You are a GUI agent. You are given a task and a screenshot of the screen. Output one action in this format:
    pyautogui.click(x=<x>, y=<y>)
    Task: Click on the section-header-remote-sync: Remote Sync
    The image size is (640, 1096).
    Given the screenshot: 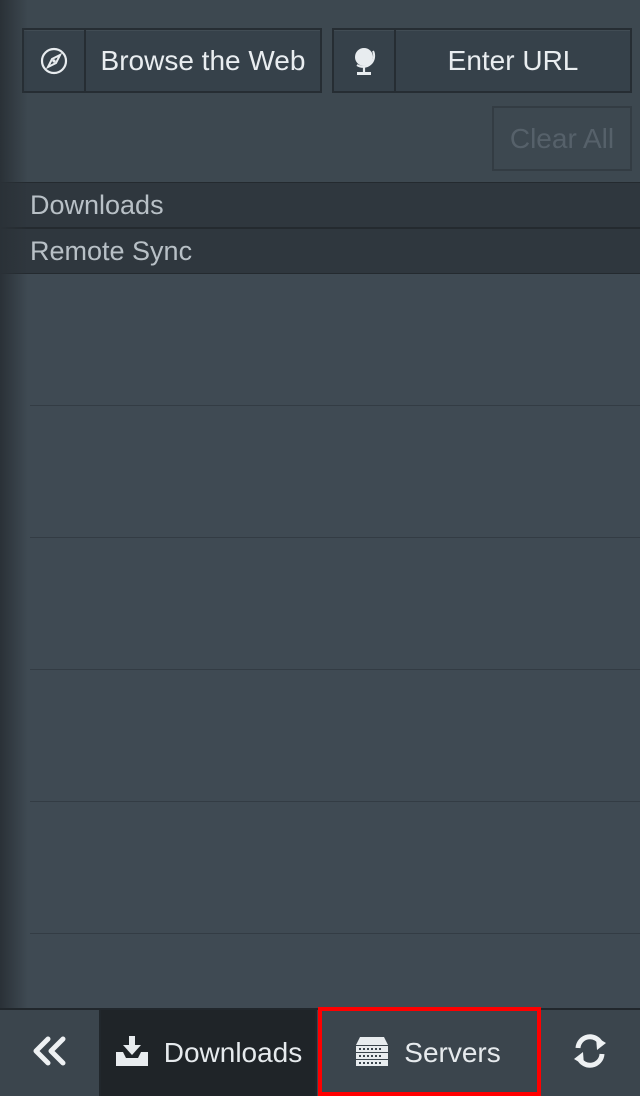 What is the action you would take?
    pyautogui.click(x=320, y=251)
    